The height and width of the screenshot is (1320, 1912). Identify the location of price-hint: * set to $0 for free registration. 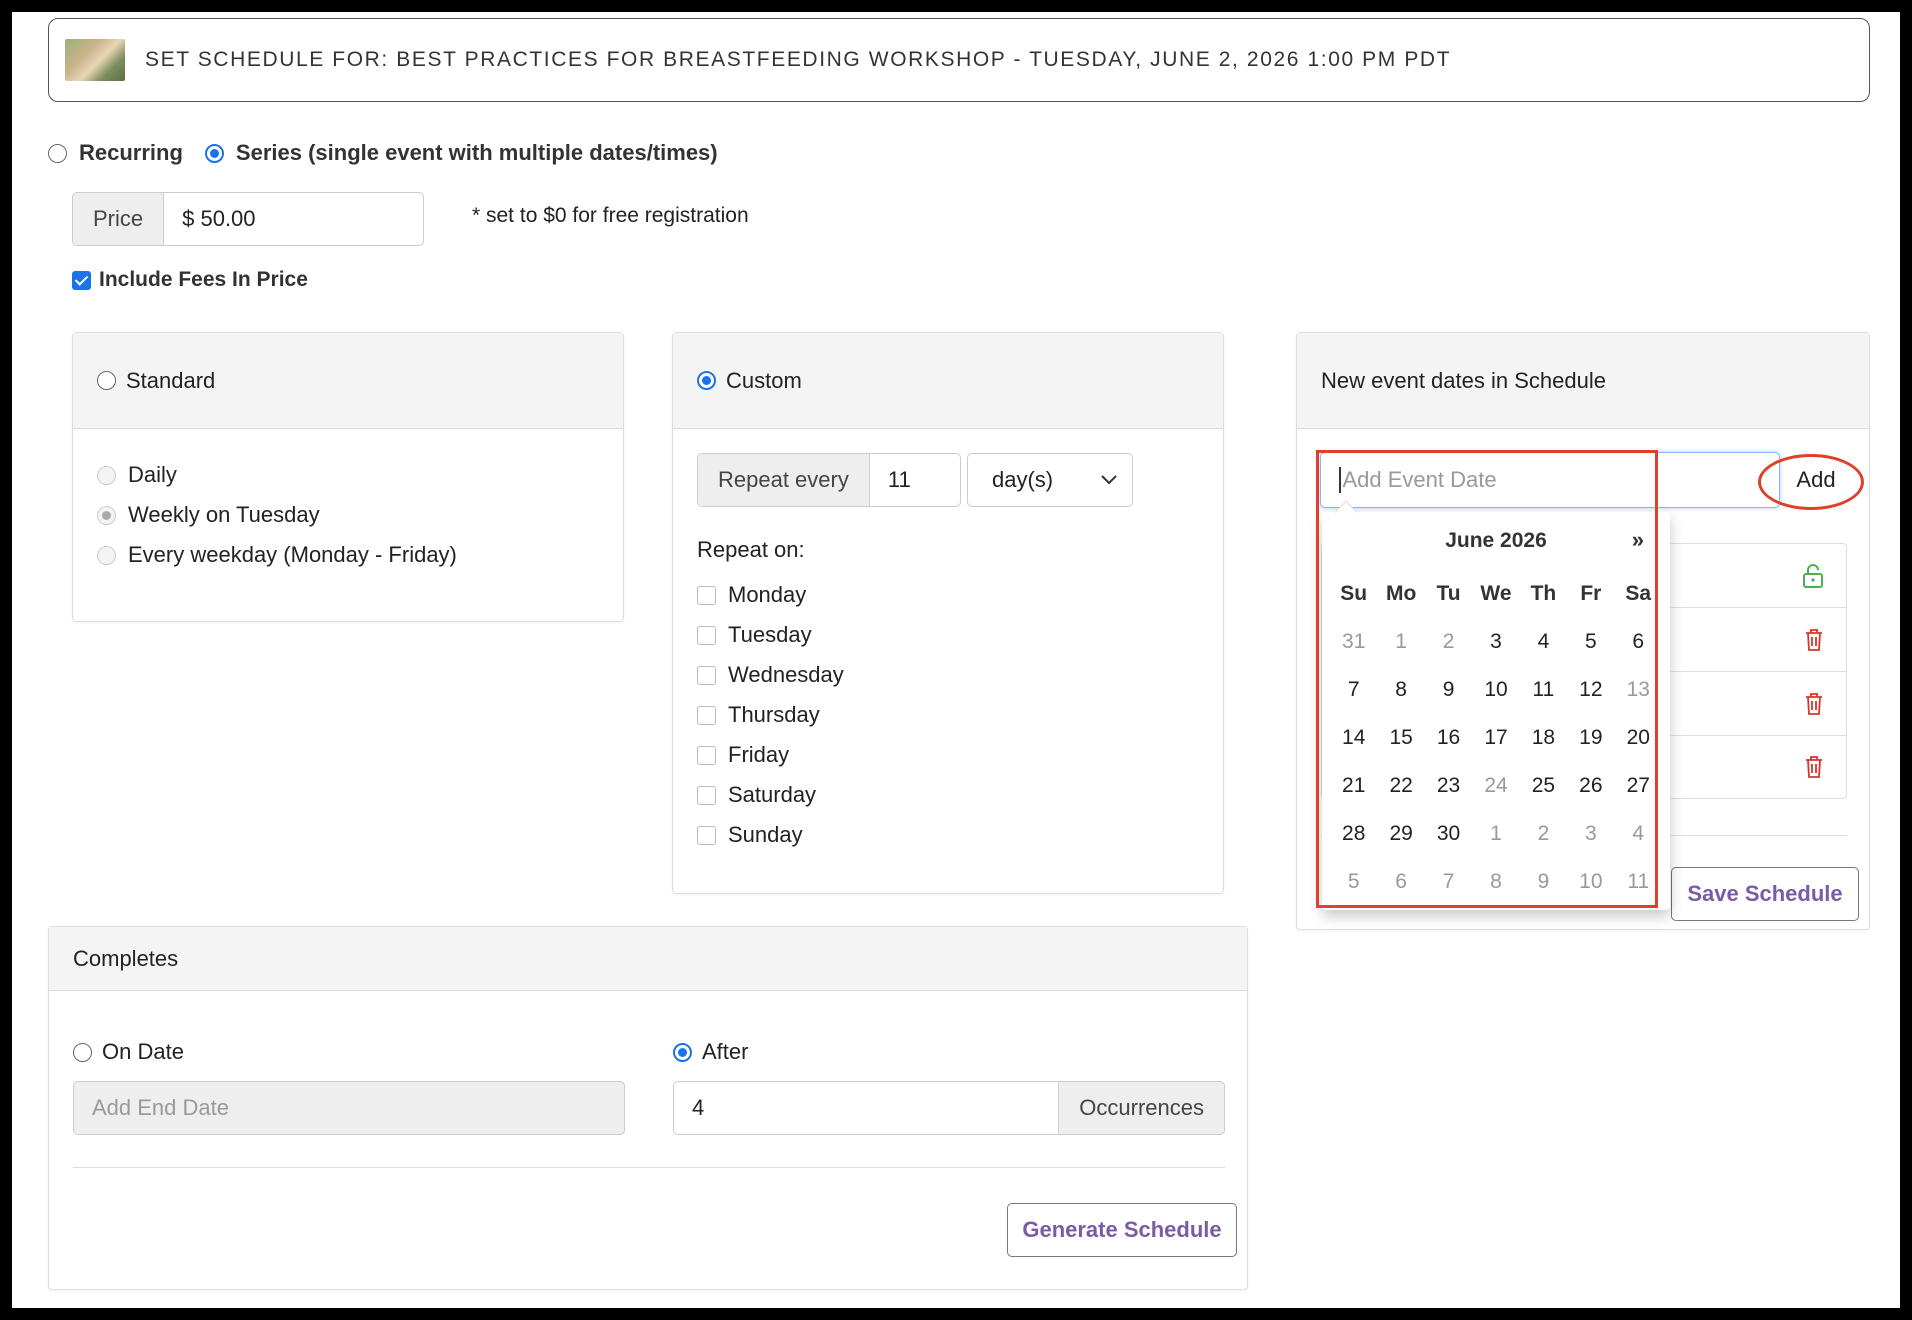
(610, 215).